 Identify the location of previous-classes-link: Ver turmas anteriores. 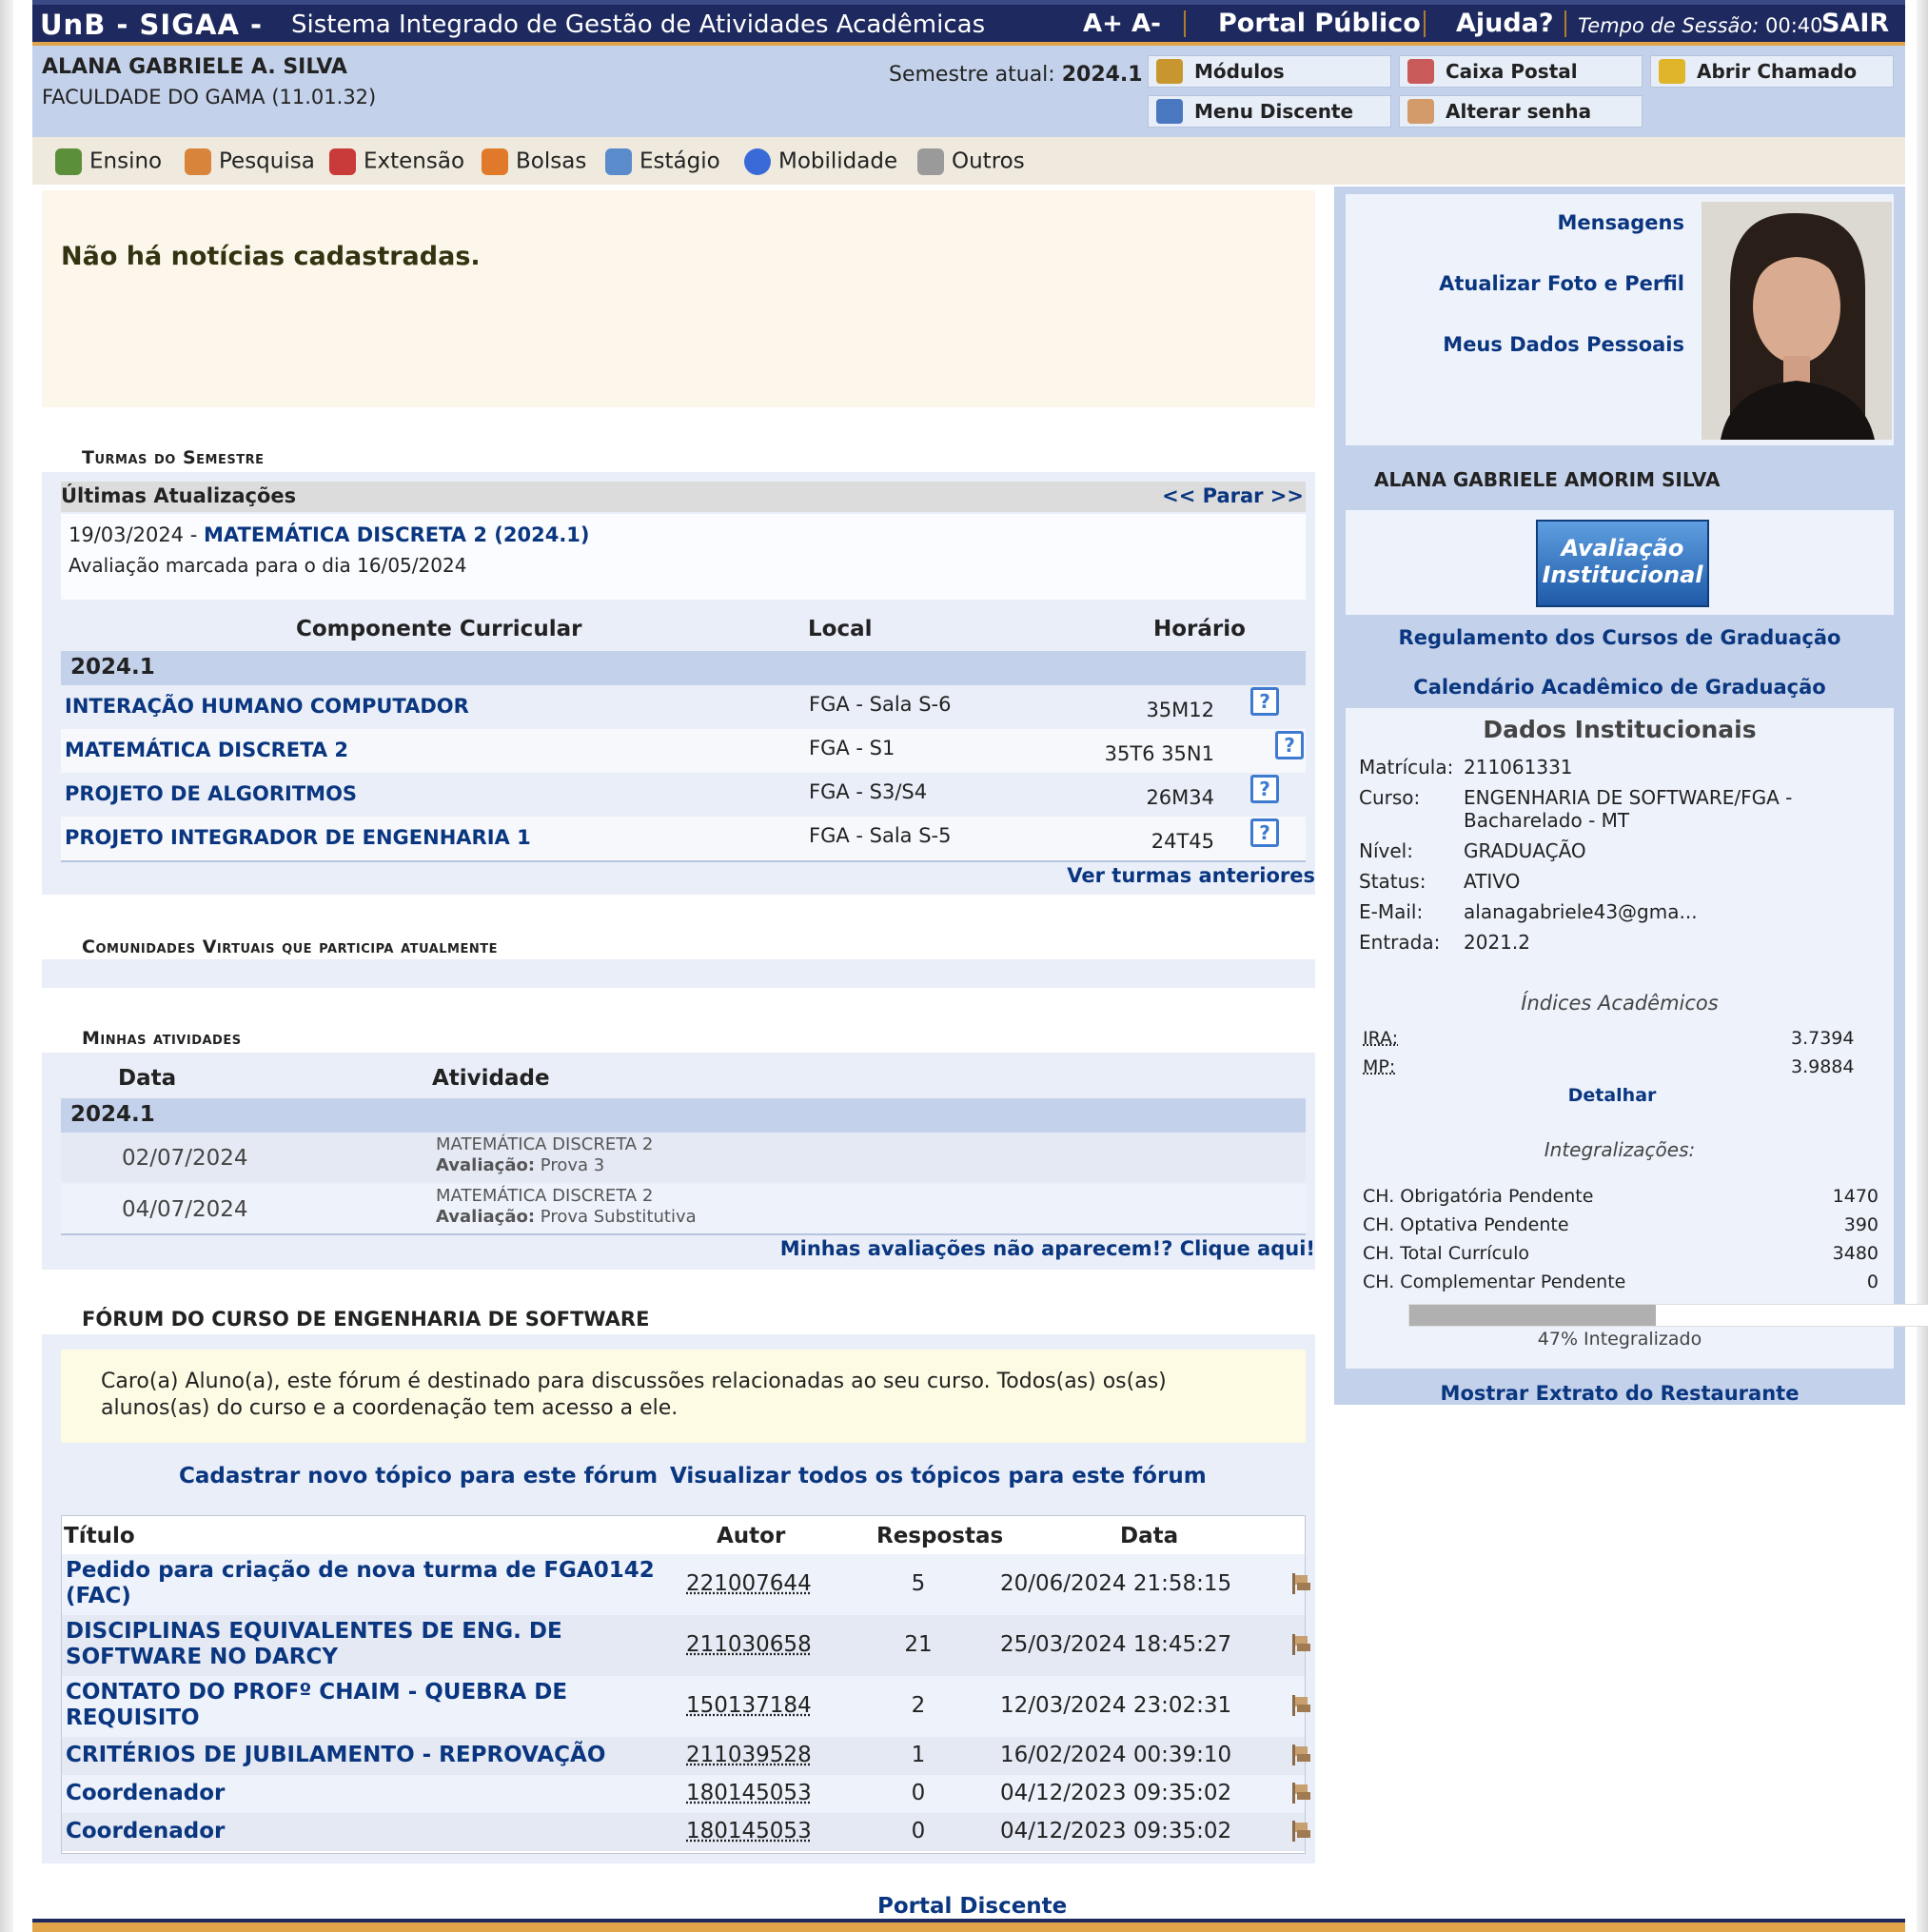
(1191, 876).